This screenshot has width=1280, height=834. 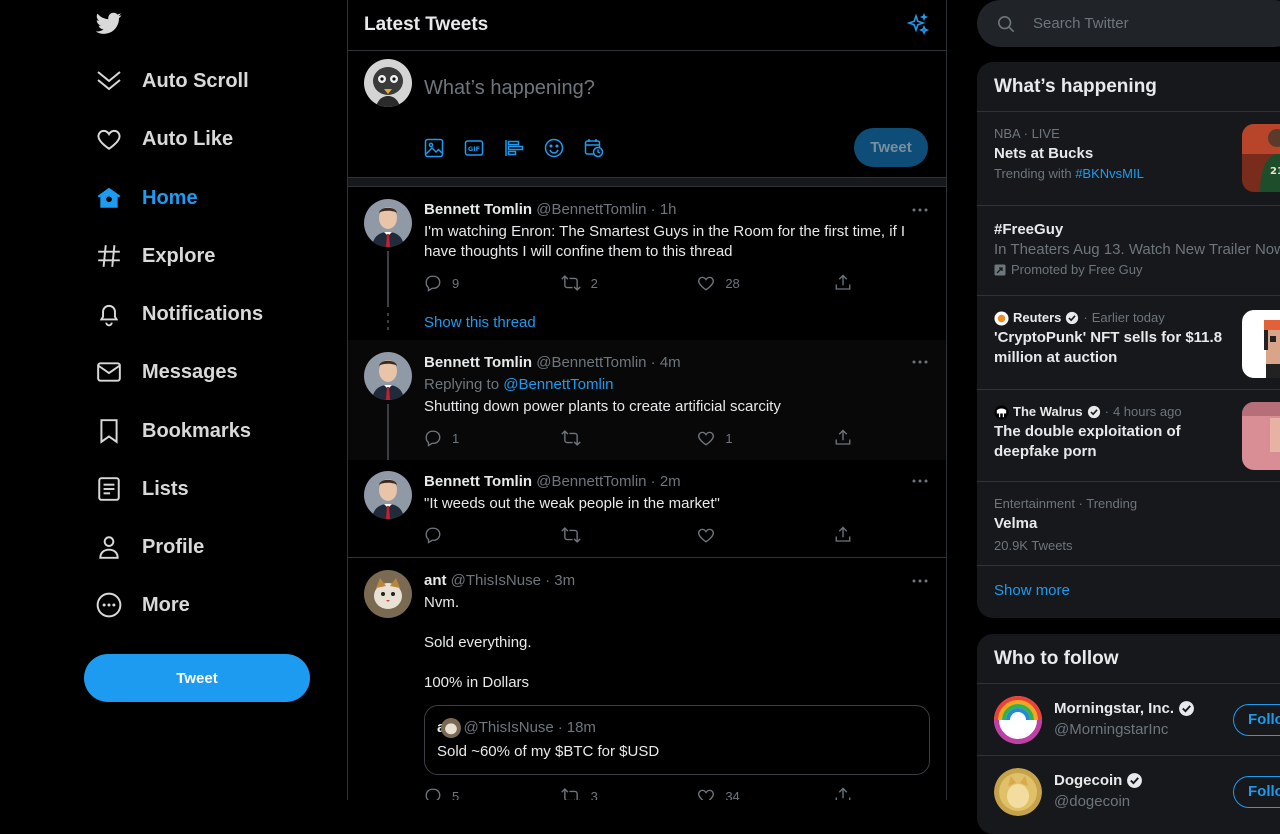 What do you see at coordinates (143, 605) in the screenshot?
I see `nav-more: More` at bounding box center [143, 605].